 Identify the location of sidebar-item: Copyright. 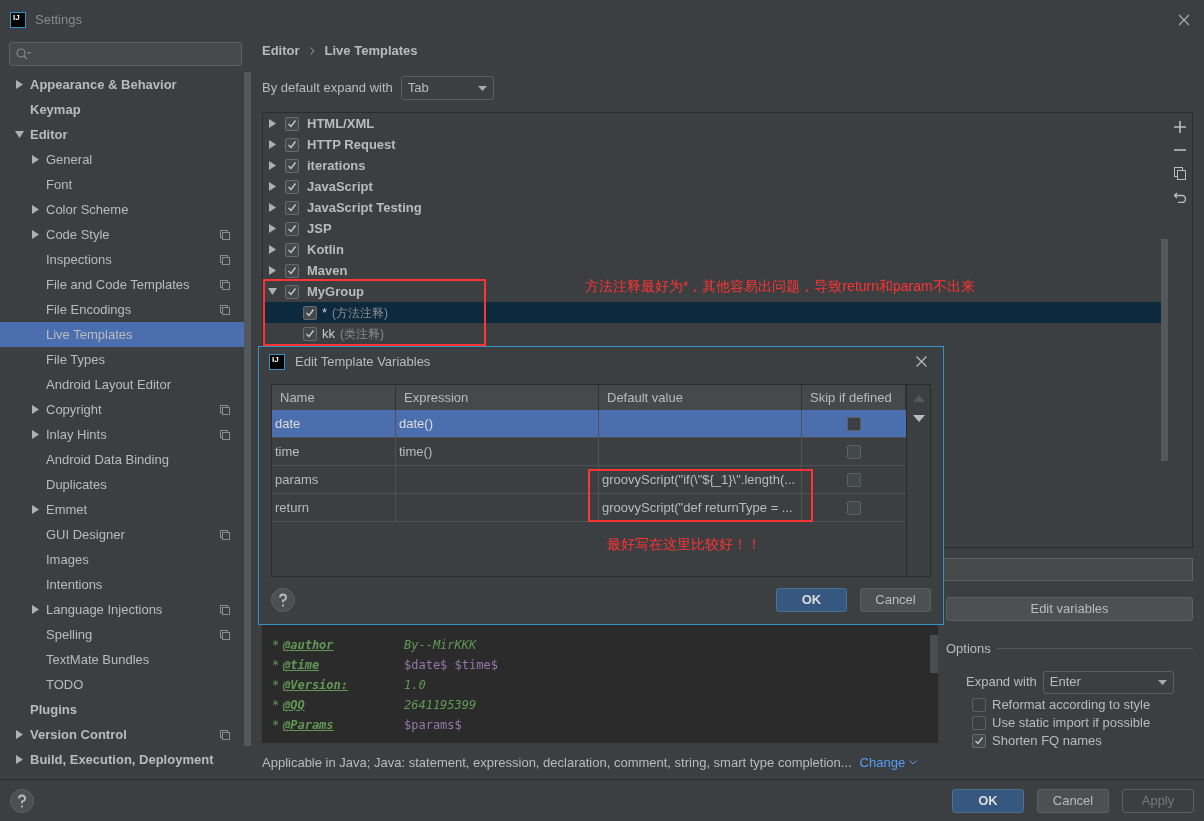
(122, 409).